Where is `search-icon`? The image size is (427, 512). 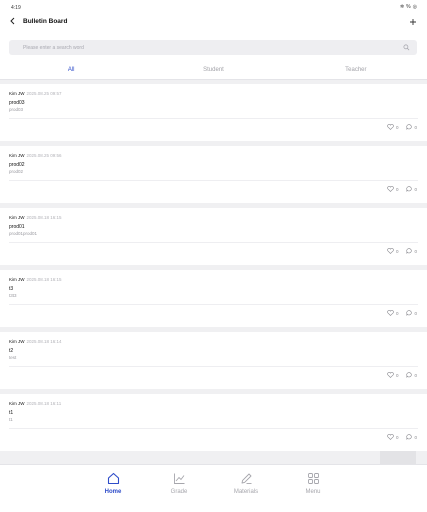 search-icon is located at coordinates (406, 47).